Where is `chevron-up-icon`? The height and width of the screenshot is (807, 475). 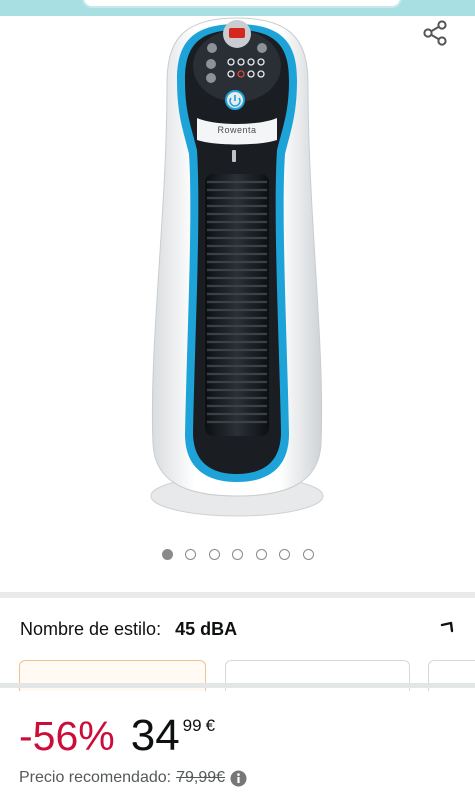
chevron-up-icon is located at coordinates (447, 627).